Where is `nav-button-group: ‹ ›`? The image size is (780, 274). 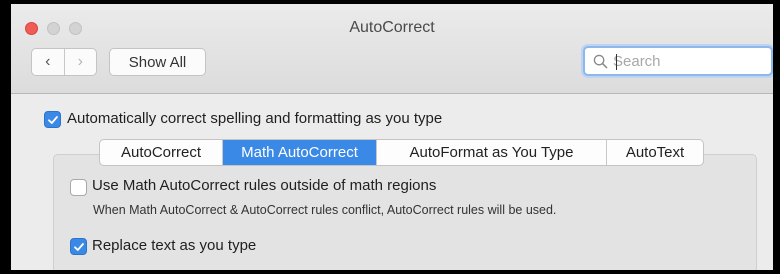
nav-button-group: ‹ › is located at coordinates (64, 62).